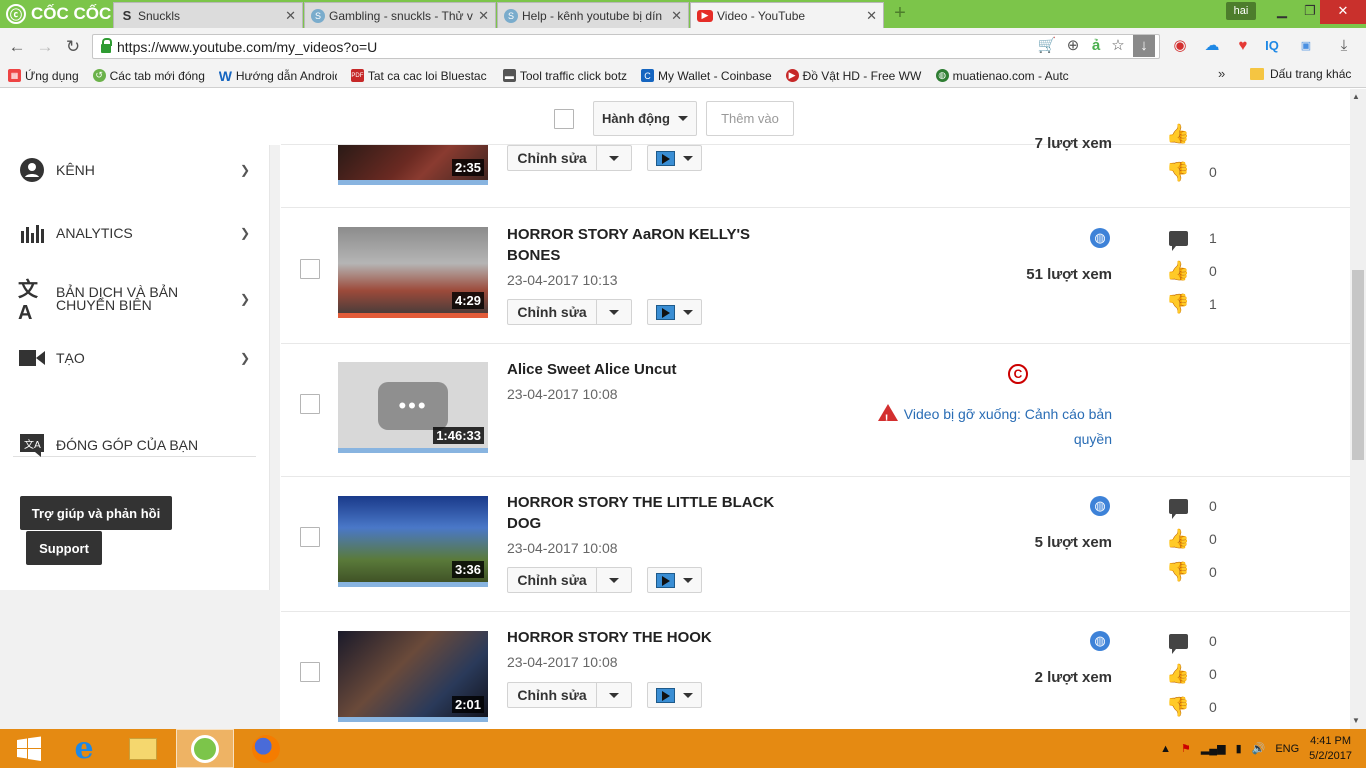  I want to click on volume-icon: 🔊, so click(1259, 748).